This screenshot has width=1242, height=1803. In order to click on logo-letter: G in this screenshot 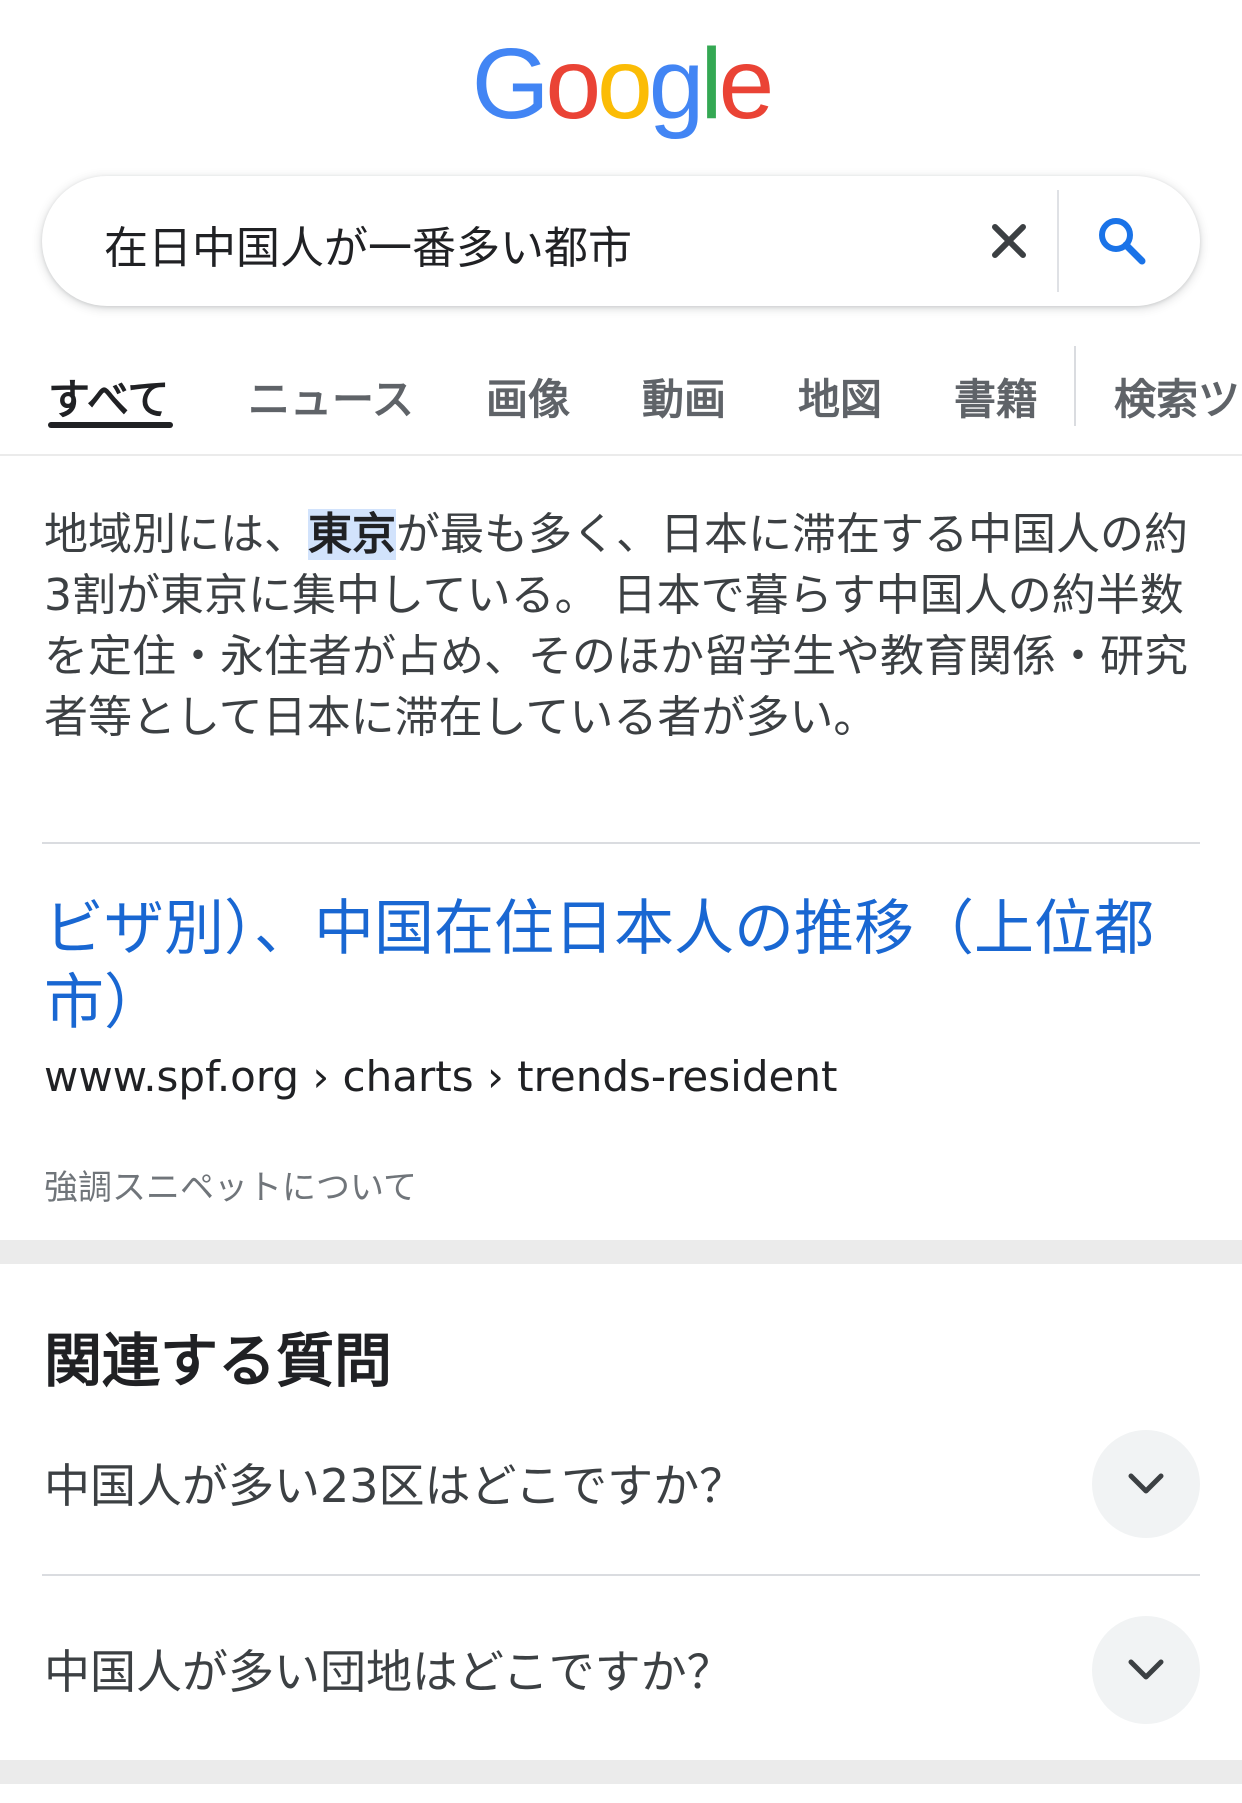, I will do `click(510, 84)`.